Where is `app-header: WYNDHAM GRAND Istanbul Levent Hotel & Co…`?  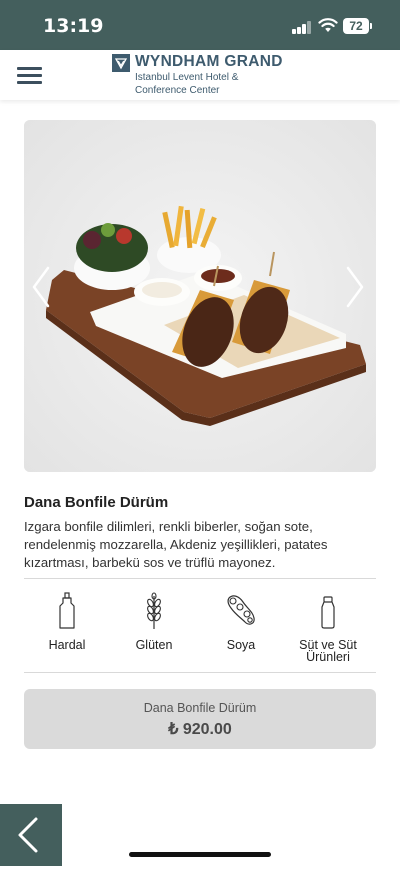 app-header: WYNDHAM GRAND Istanbul Levent Hotel & Co… is located at coordinates (200, 75).